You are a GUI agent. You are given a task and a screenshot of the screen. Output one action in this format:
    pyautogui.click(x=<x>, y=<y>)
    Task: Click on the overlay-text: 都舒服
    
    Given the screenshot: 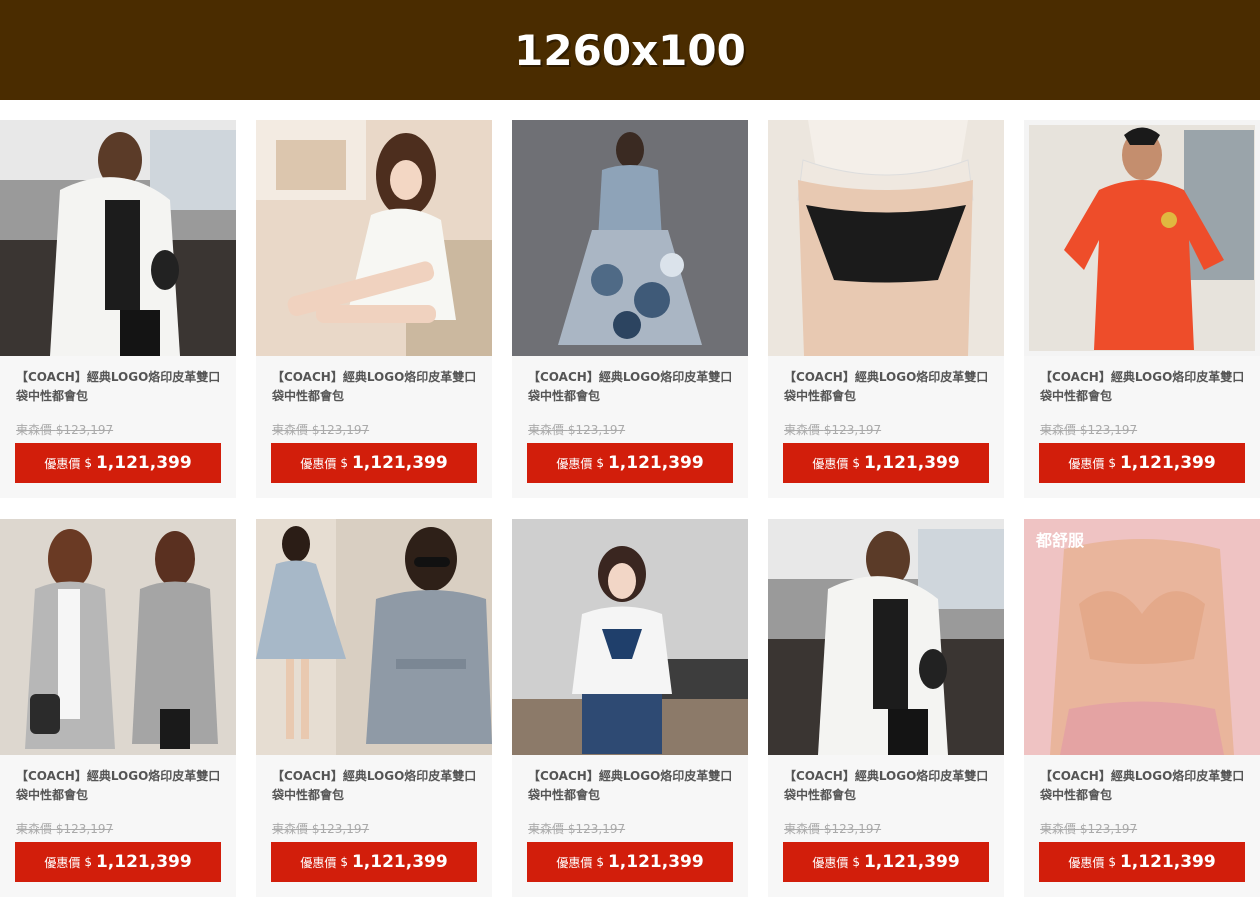 What is the action you would take?
    pyautogui.click(x=1060, y=540)
    